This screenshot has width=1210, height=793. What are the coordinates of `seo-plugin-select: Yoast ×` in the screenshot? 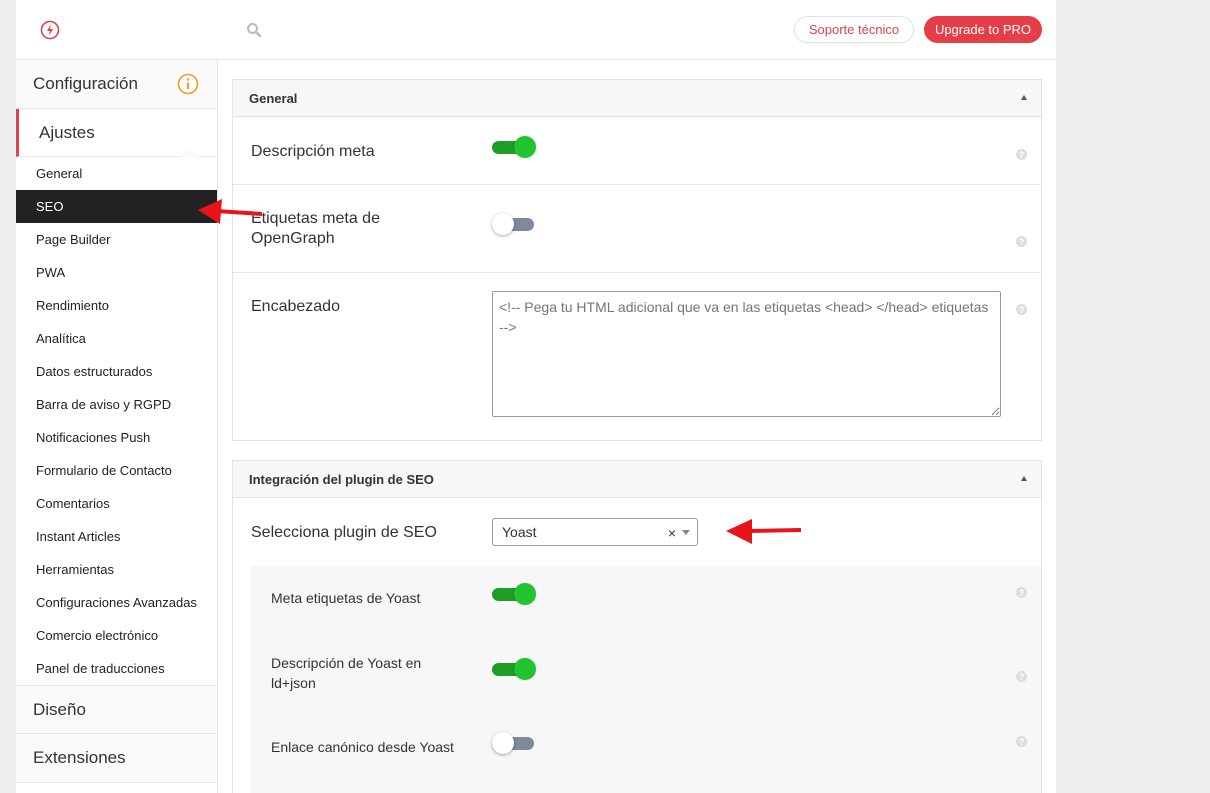 It's located at (595, 532).